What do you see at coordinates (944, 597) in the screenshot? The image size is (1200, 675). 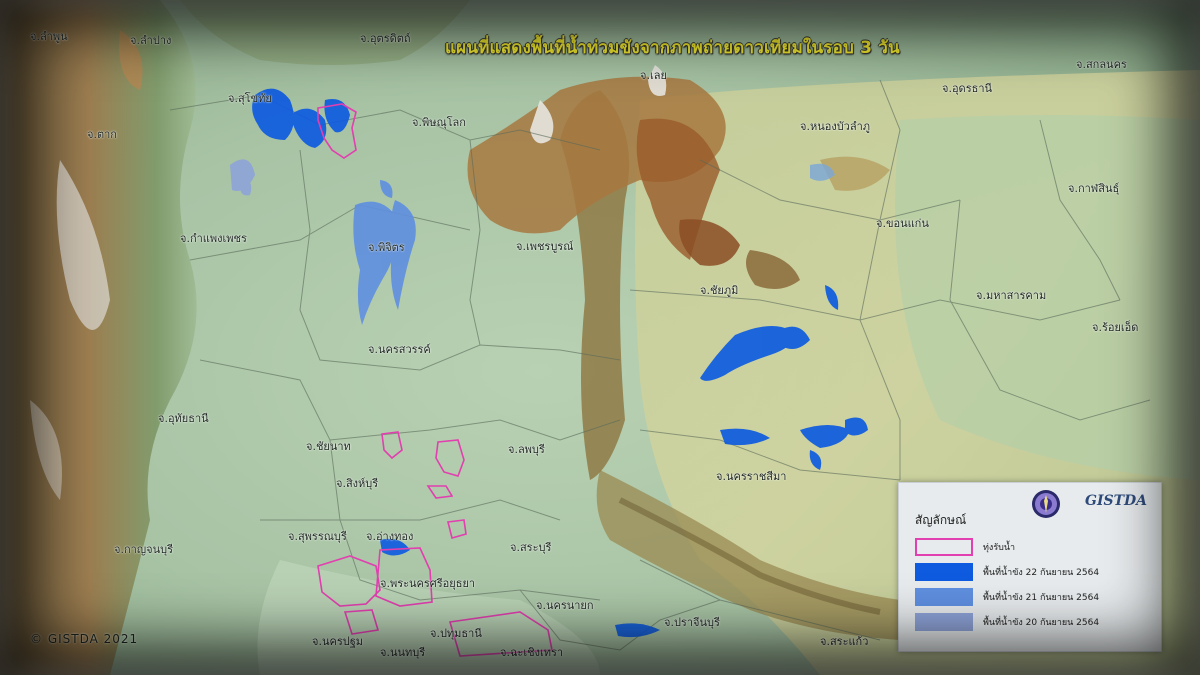 I see `flood-21-swatch` at bounding box center [944, 597].